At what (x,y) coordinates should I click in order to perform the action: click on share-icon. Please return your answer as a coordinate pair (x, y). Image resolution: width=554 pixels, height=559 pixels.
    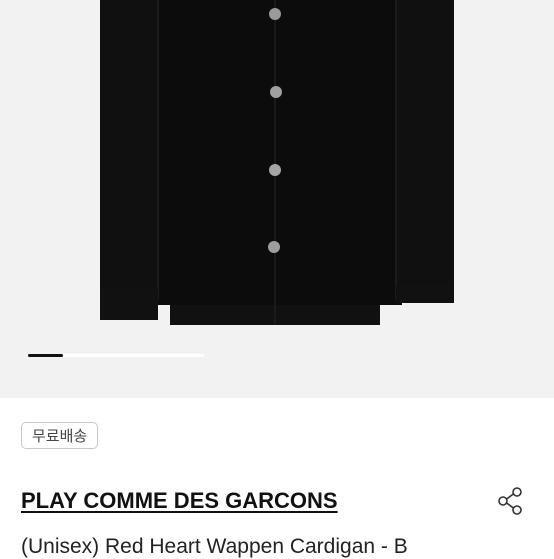
    Looking at the image, I should click on (511, 501).